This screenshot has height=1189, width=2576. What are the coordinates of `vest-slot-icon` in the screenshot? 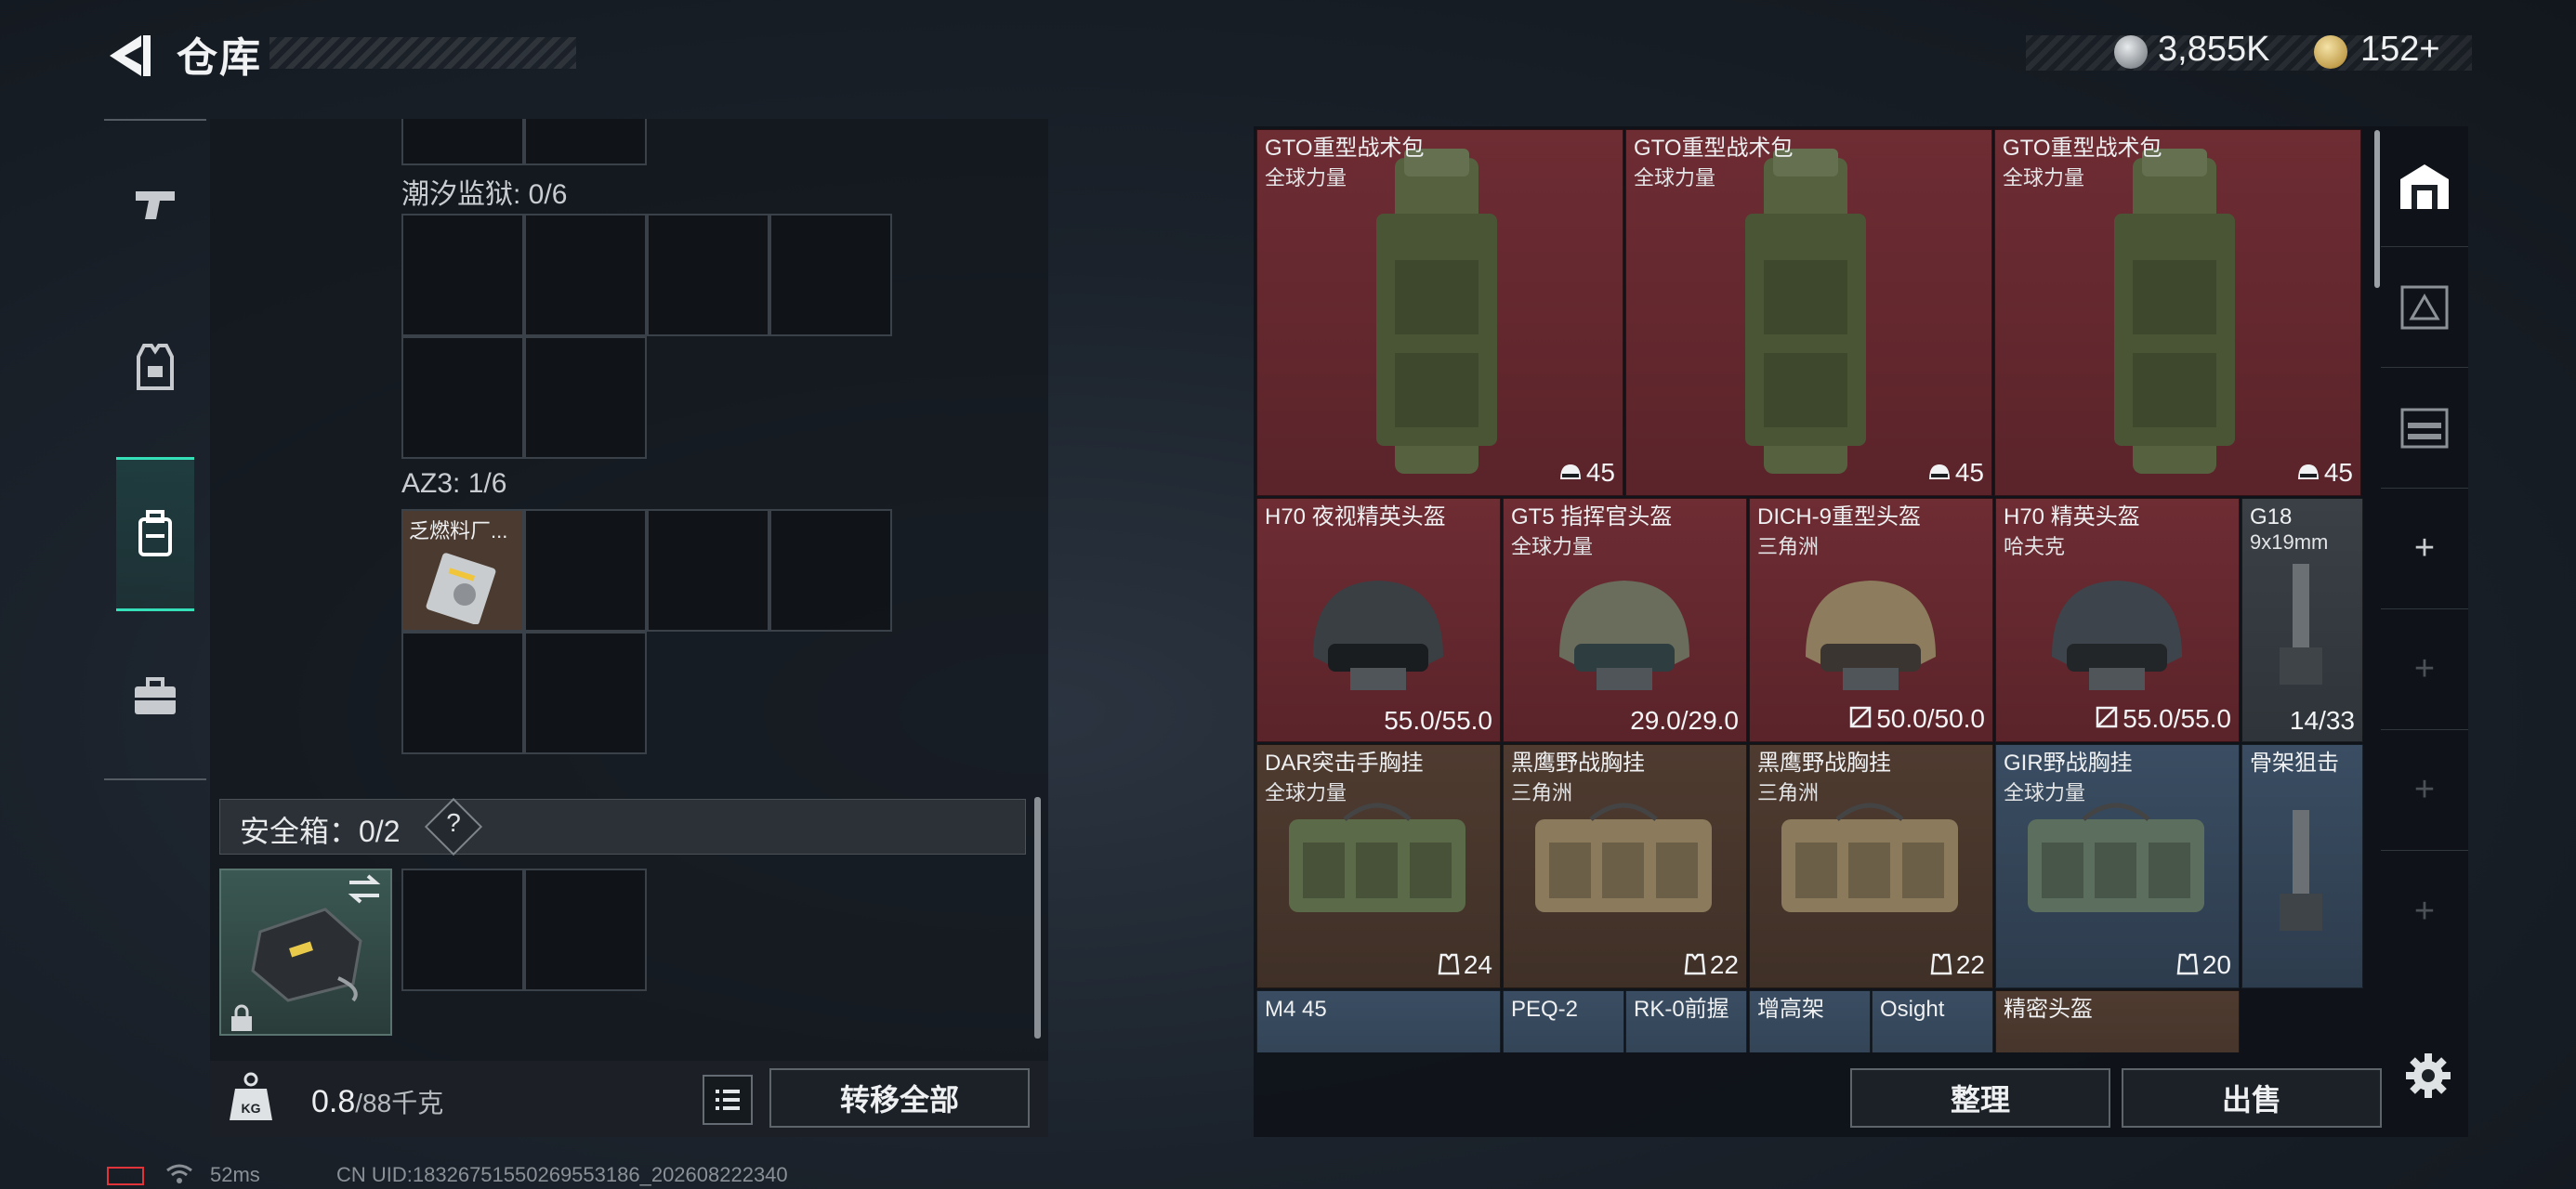 It's located at (1941, 964).